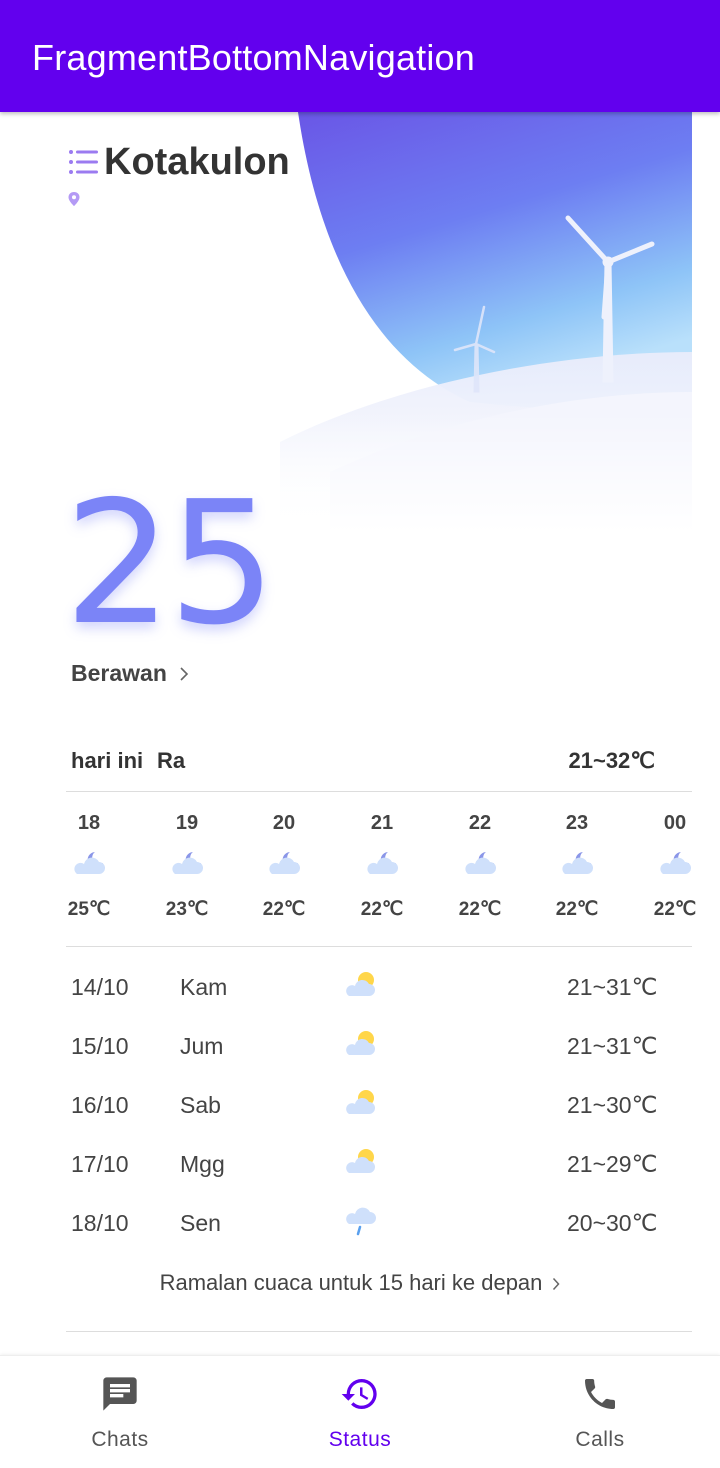 The height and width of the screenshot is (1468, 720). What do you see at coordinates (197, 161) in the screenshot?
I see `city-name: Kotakulon` at bounding box center [197, 161].